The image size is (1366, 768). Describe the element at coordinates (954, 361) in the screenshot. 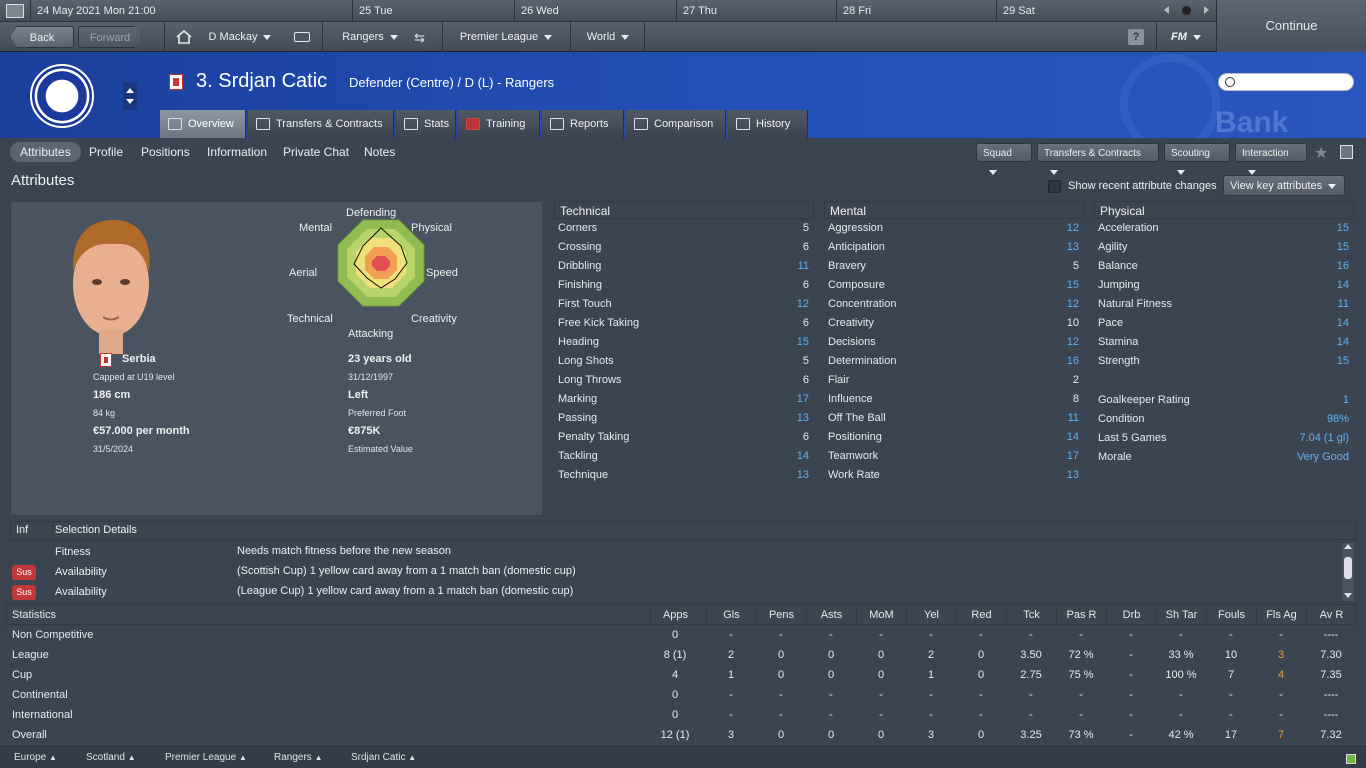

I see `attribute-row: Determination 16` at that location.